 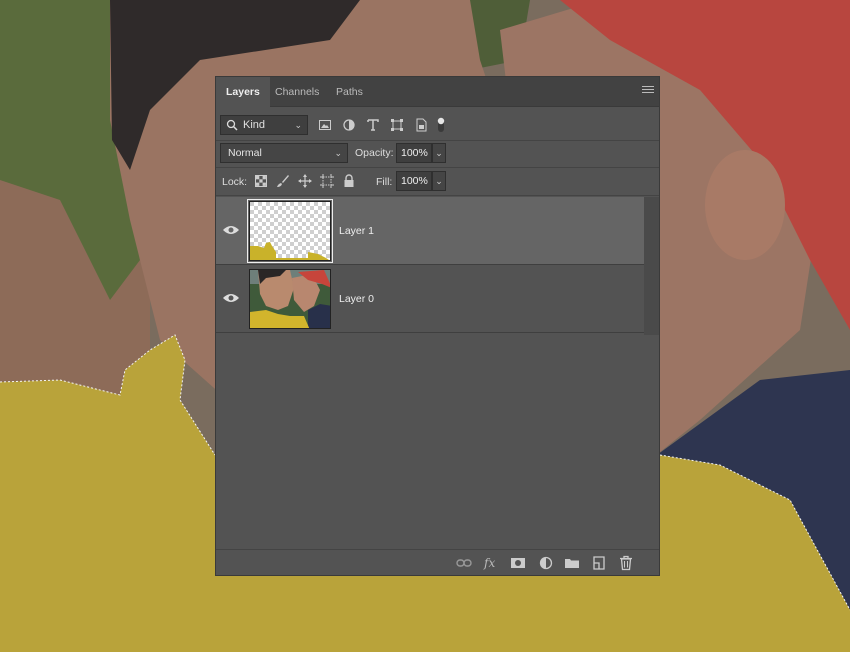 I want to click on opacity-input: 100%, so click(x=414, y=153).